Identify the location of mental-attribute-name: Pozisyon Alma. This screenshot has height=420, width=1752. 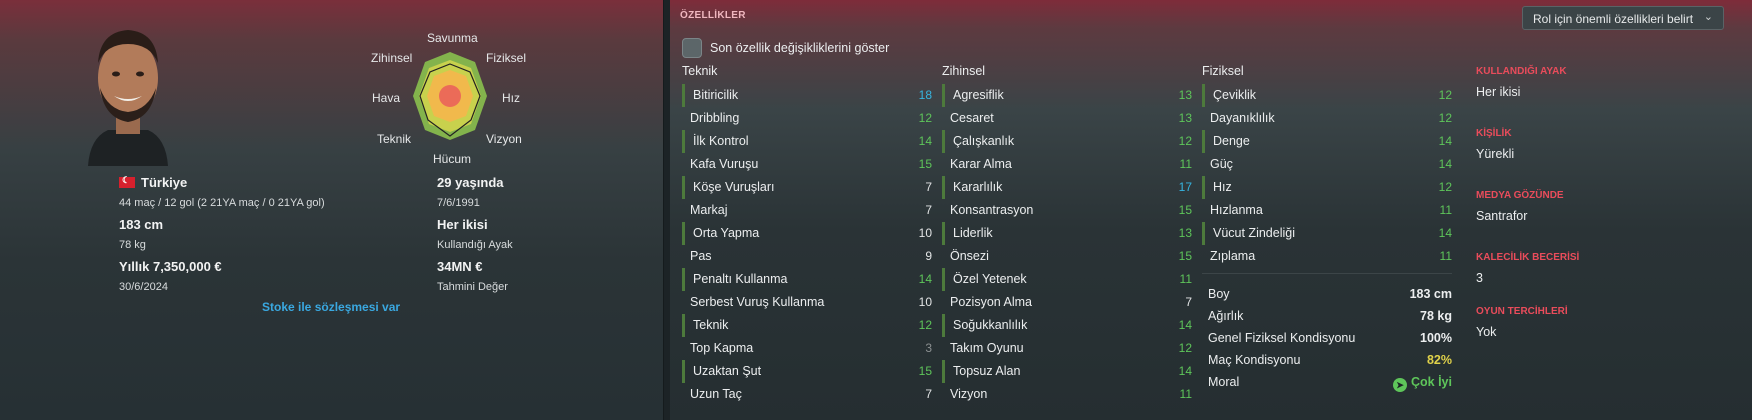
(991, 302).